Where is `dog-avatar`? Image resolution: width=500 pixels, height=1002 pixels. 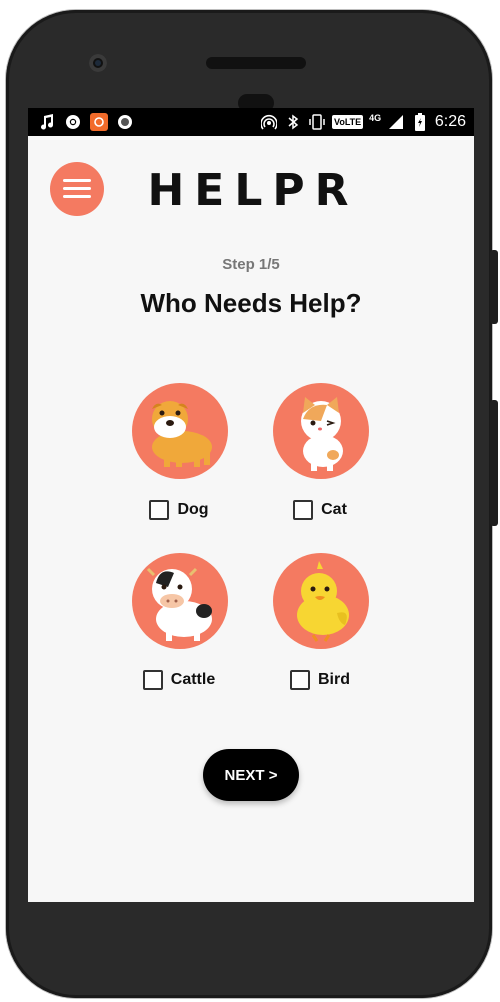 dog-avatar is located at coordinates (180, 431).